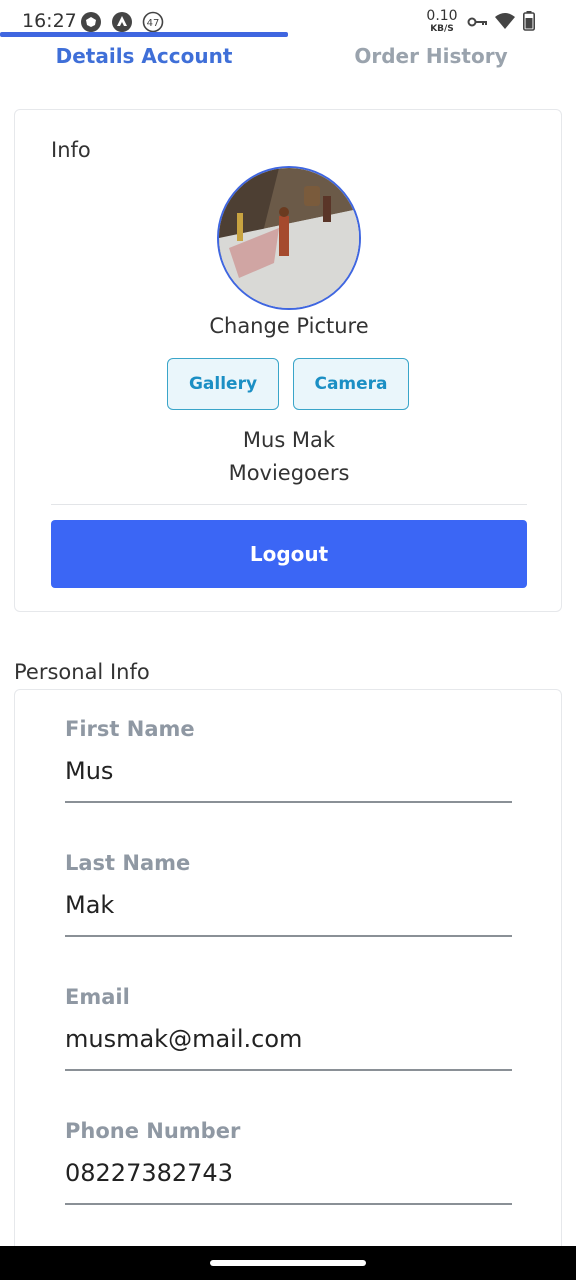 This screenshot has width=576, height=1280. What do you see at coordinates (289, 554) in the screenshot?
I see `logout-button: Logout` at bounding box center [289, 554].